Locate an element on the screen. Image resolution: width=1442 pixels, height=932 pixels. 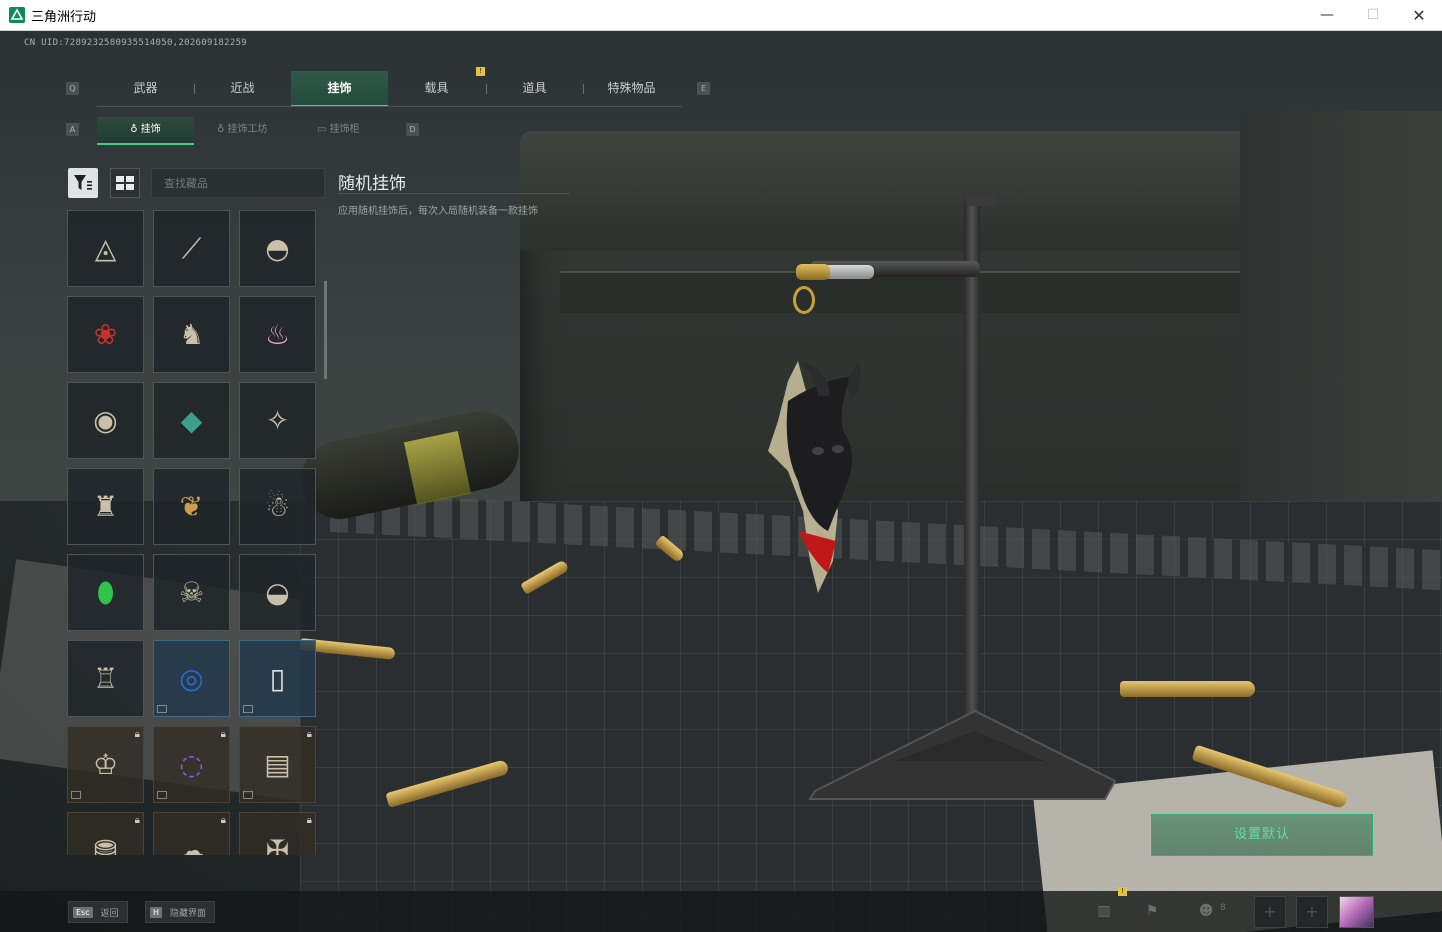
charm-item: ☁ 🔒︎ is located at coordinates (191, 833).